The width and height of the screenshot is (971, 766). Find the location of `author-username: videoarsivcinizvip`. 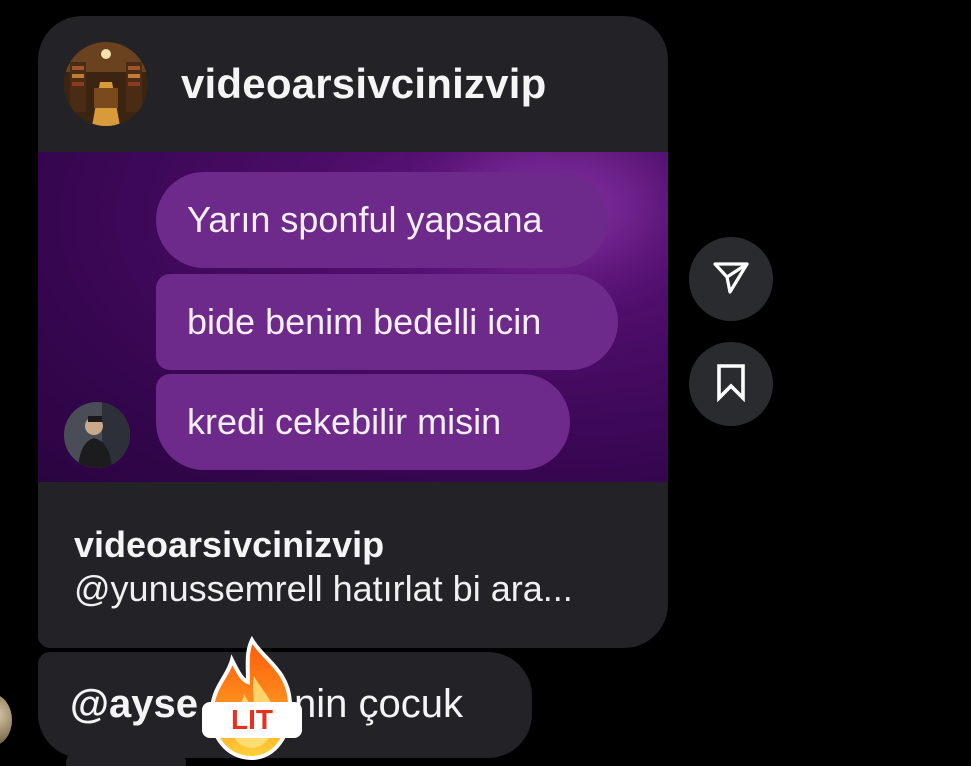

author-username: videoarsivcinizvip is located at coordinates (363, 84).